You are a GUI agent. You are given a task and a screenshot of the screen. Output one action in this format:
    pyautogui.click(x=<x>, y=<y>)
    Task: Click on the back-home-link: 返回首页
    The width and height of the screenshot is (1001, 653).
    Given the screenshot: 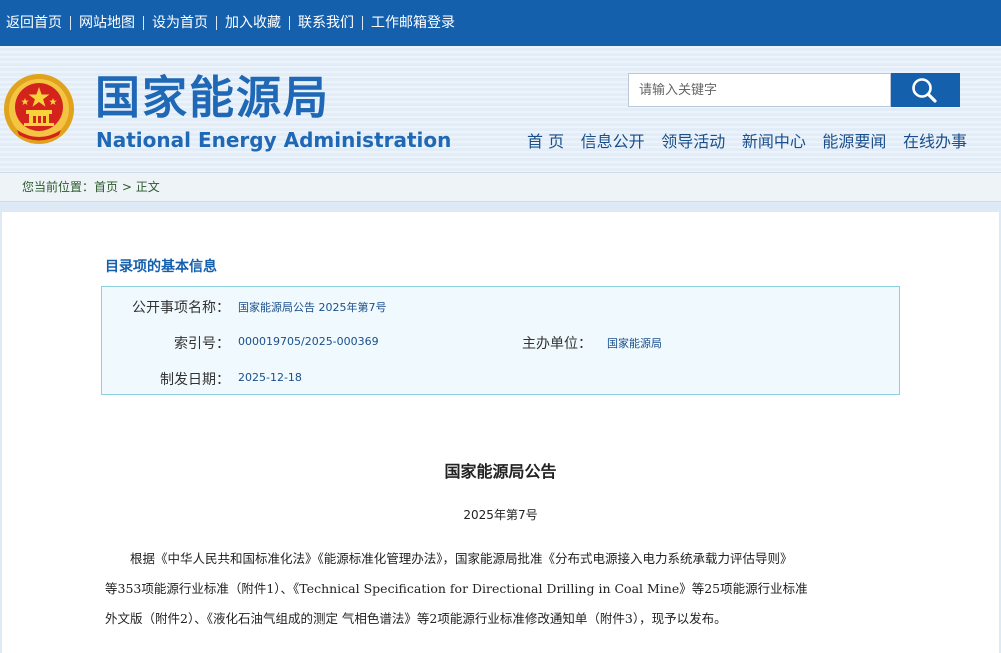 What is the action you would take?
    pyautogui.click(x=35, y=23)
    